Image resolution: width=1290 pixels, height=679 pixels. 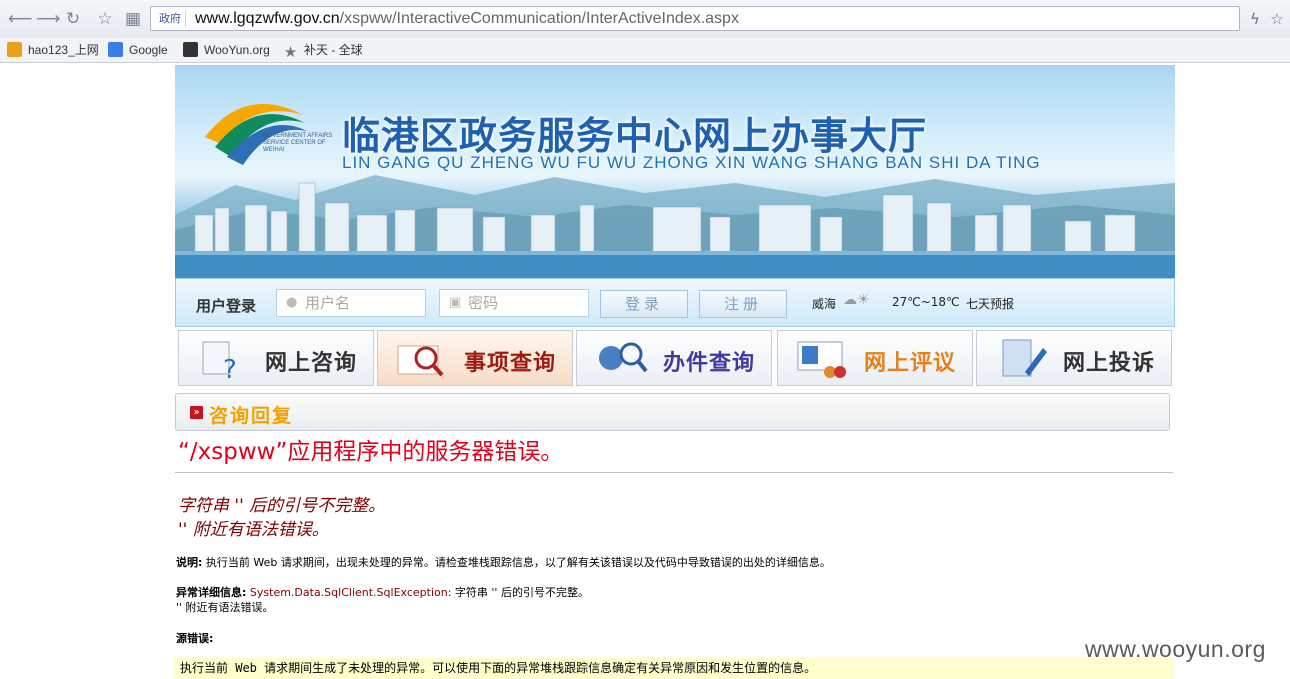 I want to click on login-button: 登录, so click(x=644, y=304).